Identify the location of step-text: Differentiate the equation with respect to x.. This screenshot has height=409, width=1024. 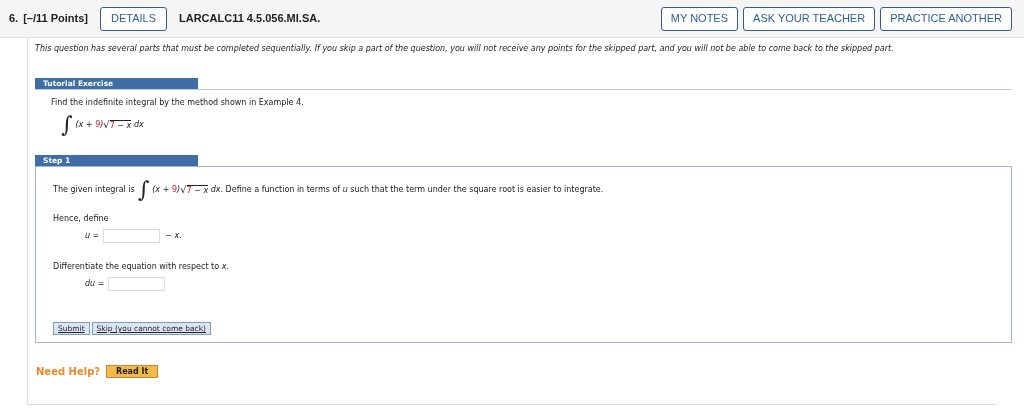
(141, 267).